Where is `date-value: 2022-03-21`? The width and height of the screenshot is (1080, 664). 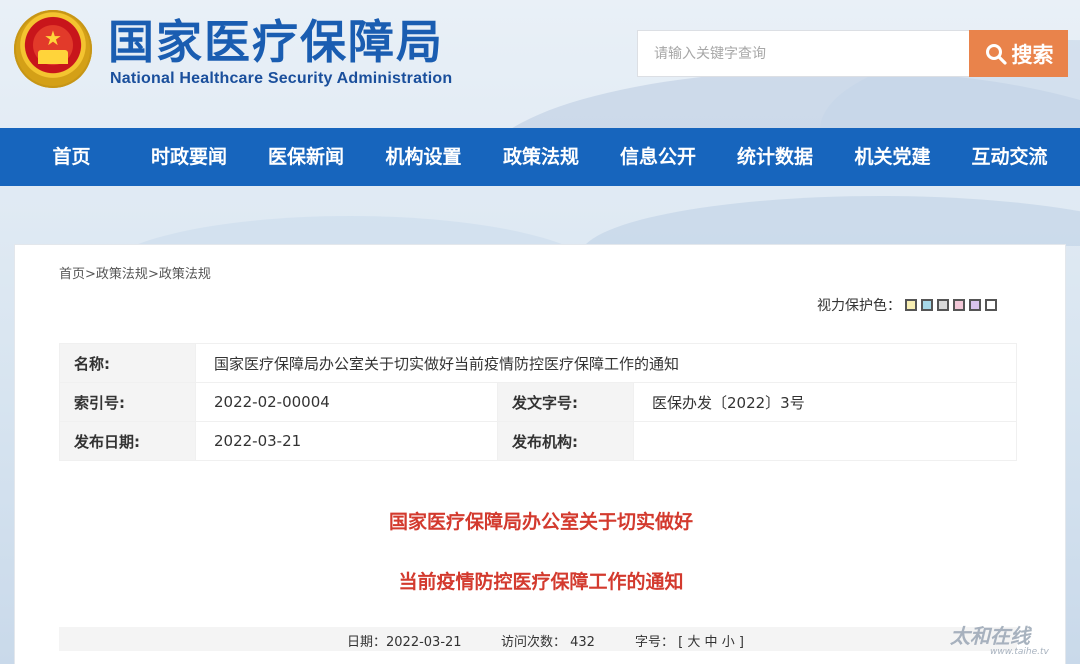 date-value: 2022-03-21 is located at coordinates (346, 441).